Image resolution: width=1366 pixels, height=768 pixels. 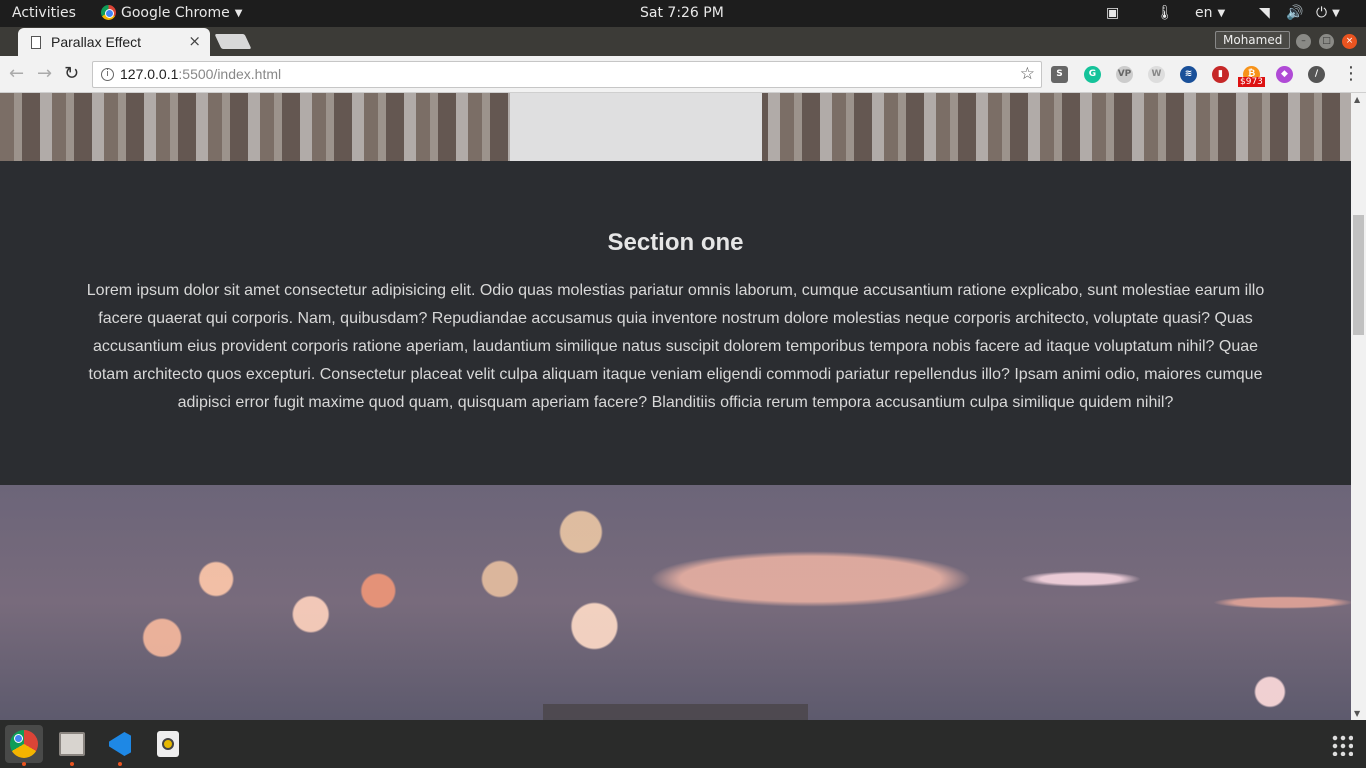 What do you see at coordinates (683, 744) in the screenshot?
I see `taskbar-dock` at bounding box center [683, 744].